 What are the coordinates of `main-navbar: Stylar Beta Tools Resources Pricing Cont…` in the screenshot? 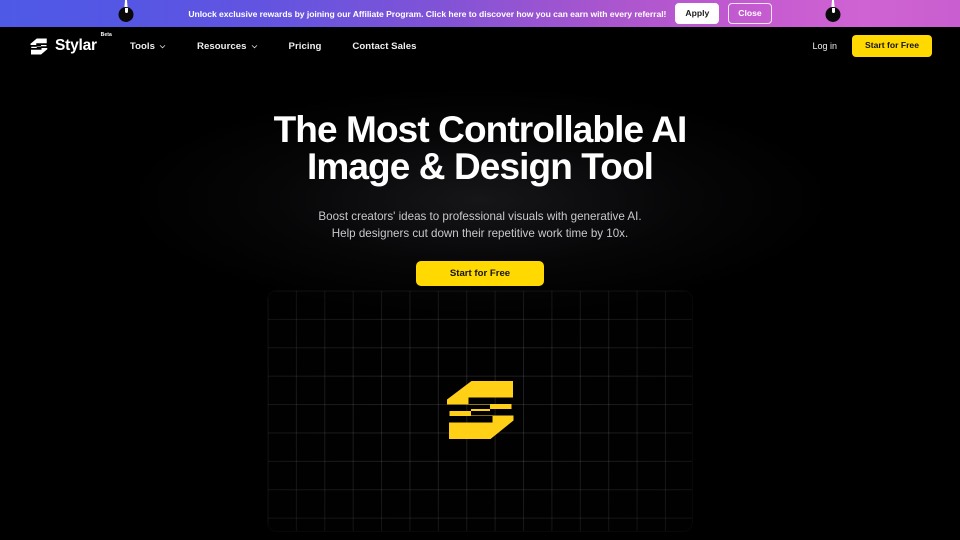 It's located at (480, 46).